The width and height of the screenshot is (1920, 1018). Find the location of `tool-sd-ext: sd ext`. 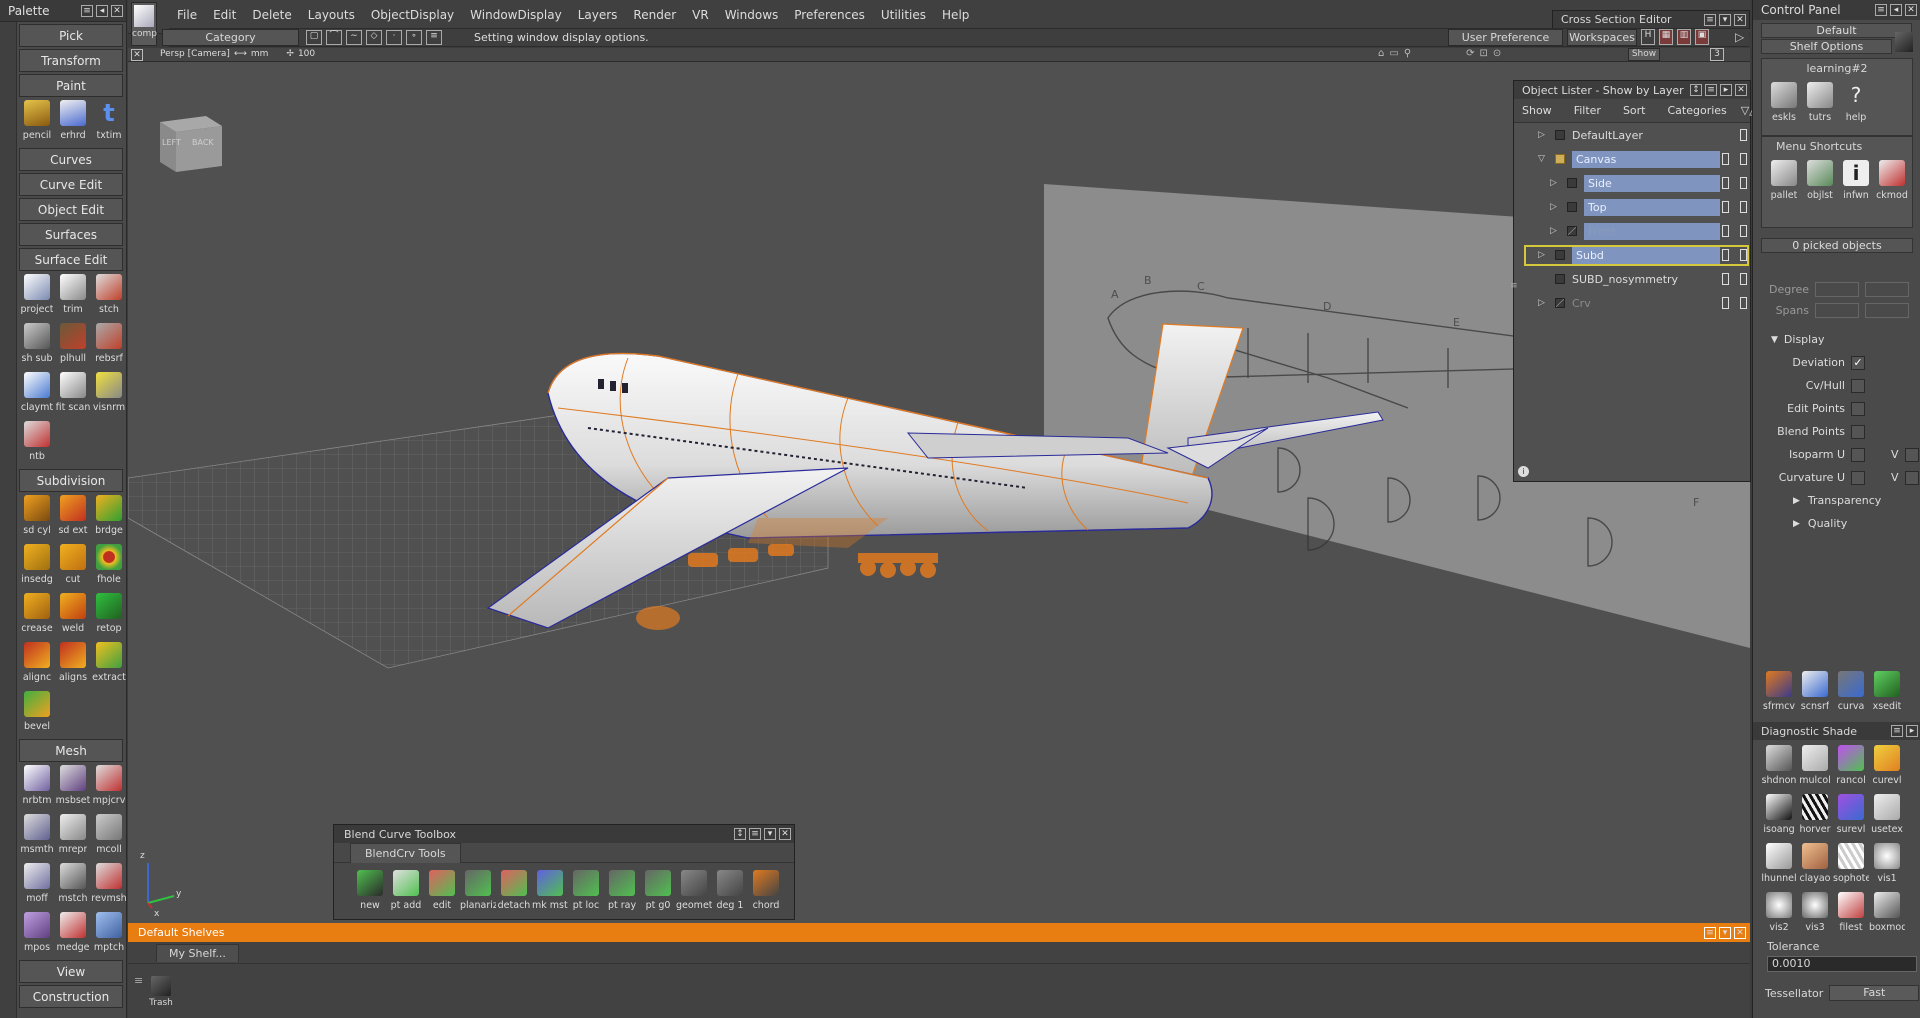

tool-sd-ext: sd ext is located at coordinates (73, 516).